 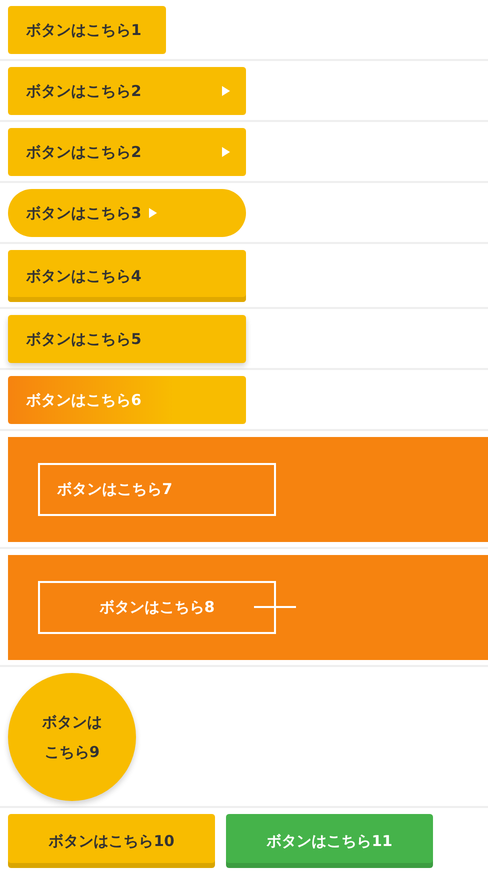 I want to click on circle-button: ボタンはこちら9, so click(x=72, y=737).